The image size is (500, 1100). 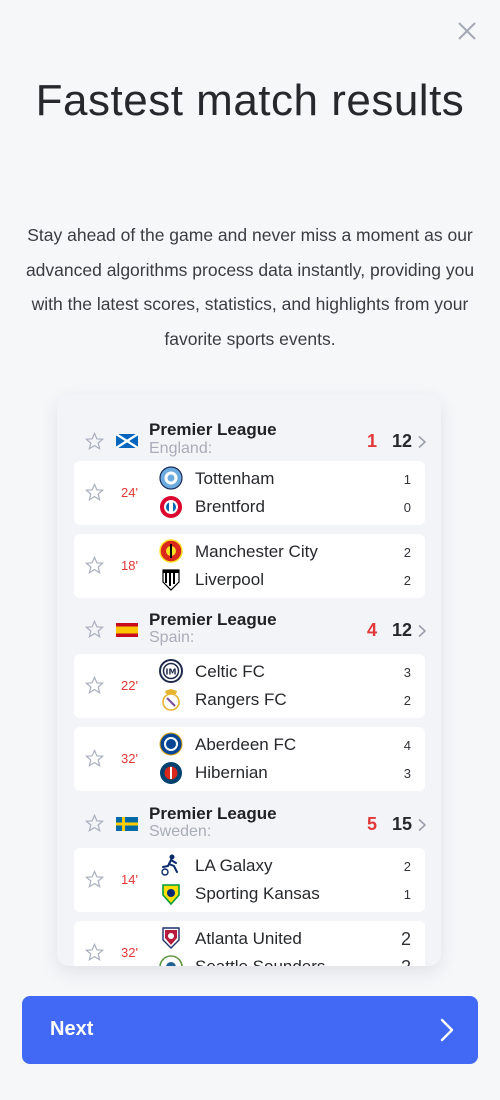 I want to click on live-match-count: 5, so click(x=372, y=824).